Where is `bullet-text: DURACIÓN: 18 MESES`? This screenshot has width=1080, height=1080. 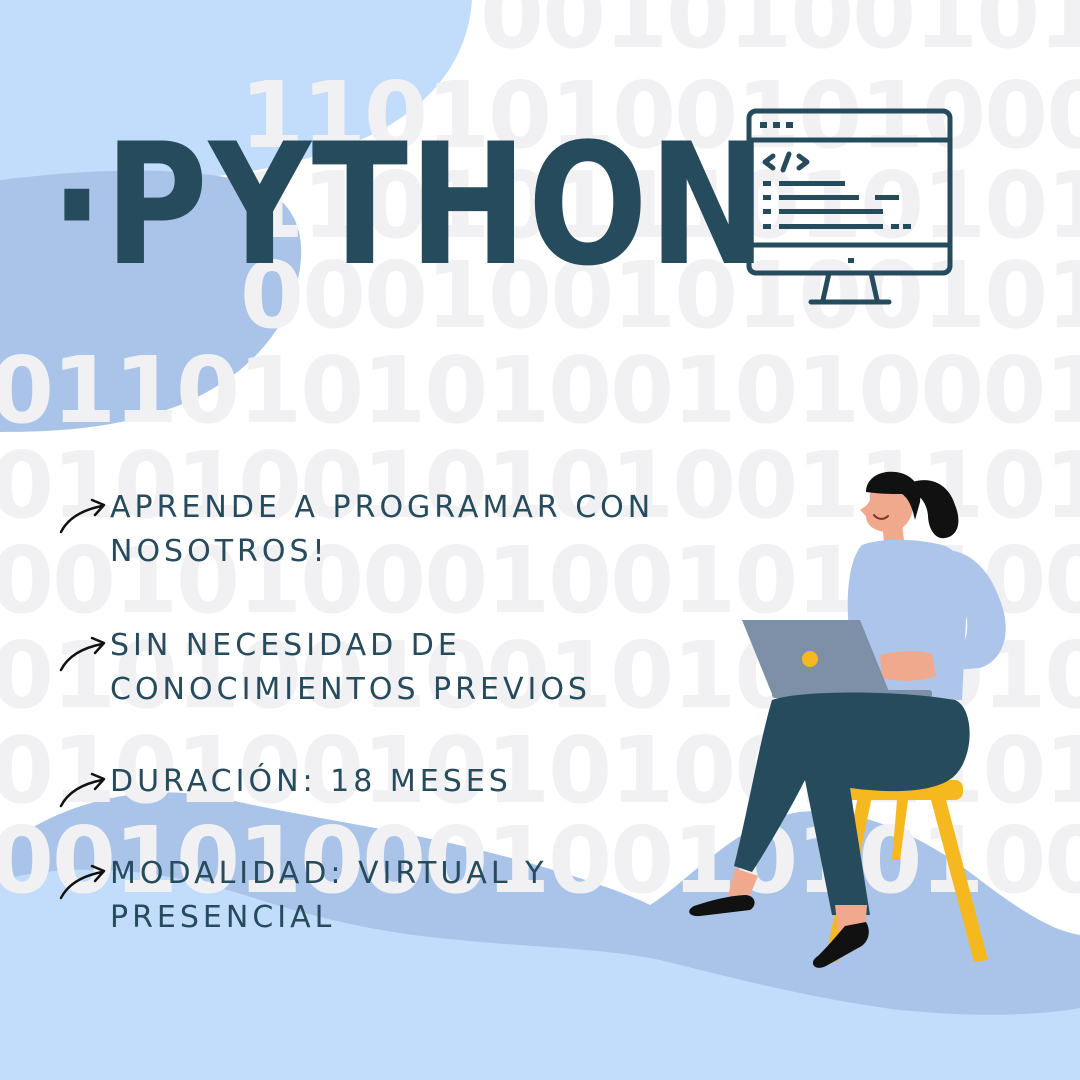 bullet-text: DURACIÓN: 18 MESES is located at coordinates (311, 781).